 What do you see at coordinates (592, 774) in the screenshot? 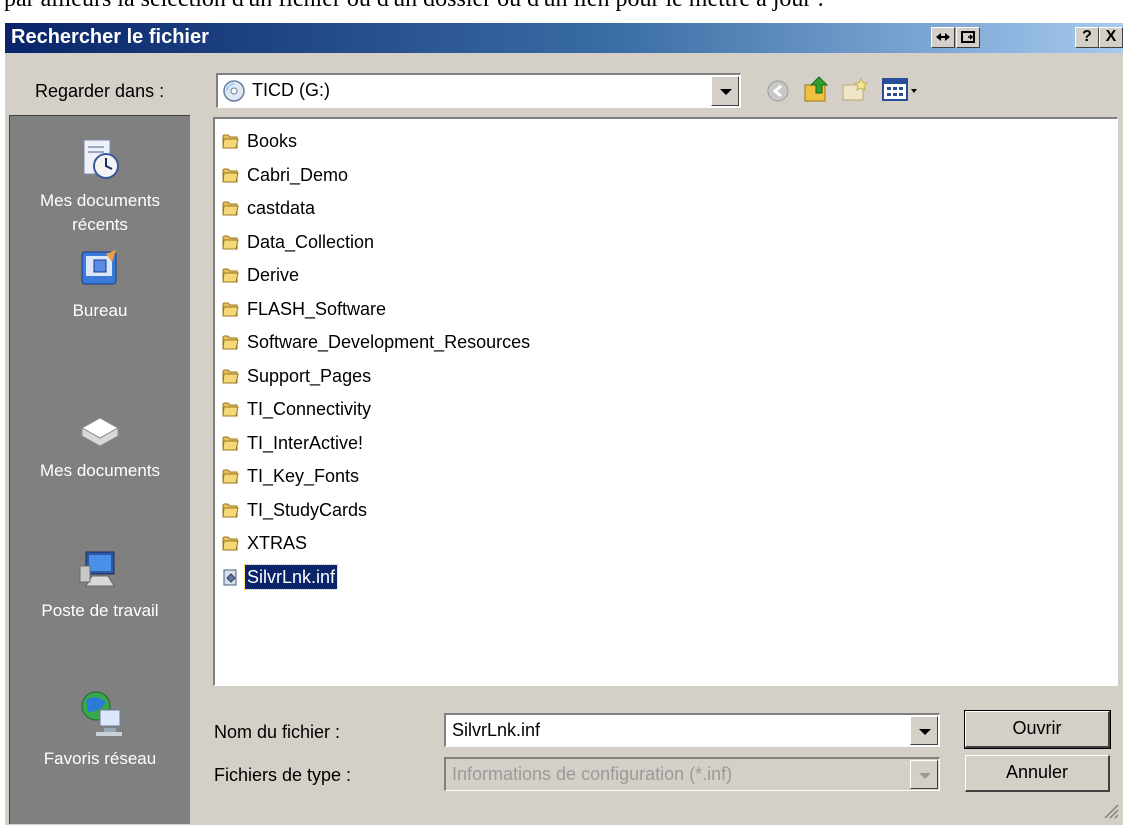
I see `filetype-value: Informations de configuration (*.inf)` at bounding box center [592, 774].